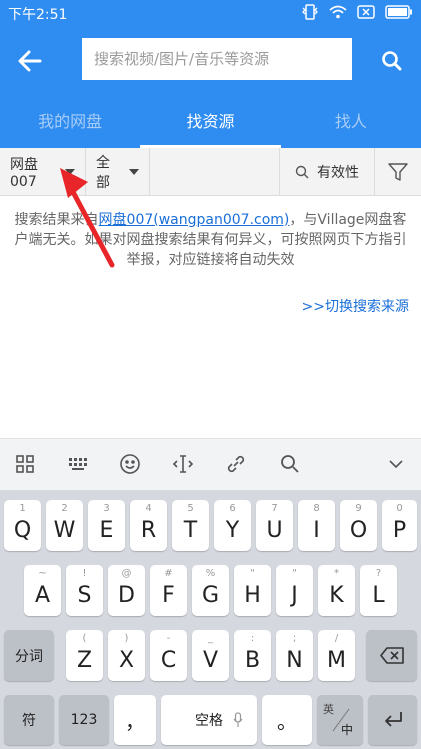 The width and height of the screenshot is (421, 749). What do you see at coordinates (338, 172) in the screenshot?
I see `validity-label: 有效性` at bounding box center [338, 172].